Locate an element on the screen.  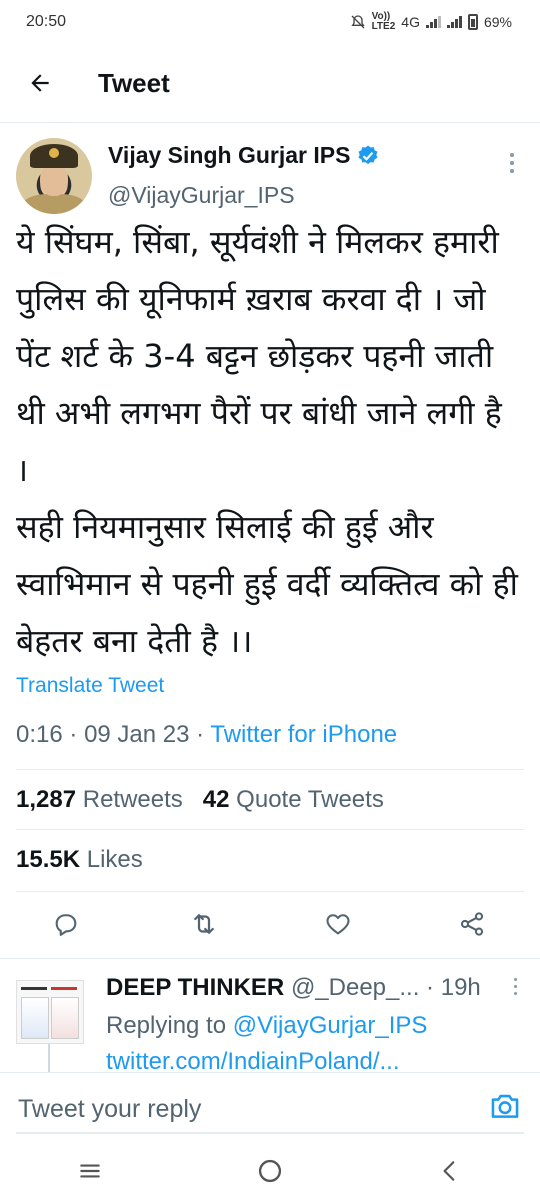
share-icon is located at coordinates (472, 924).